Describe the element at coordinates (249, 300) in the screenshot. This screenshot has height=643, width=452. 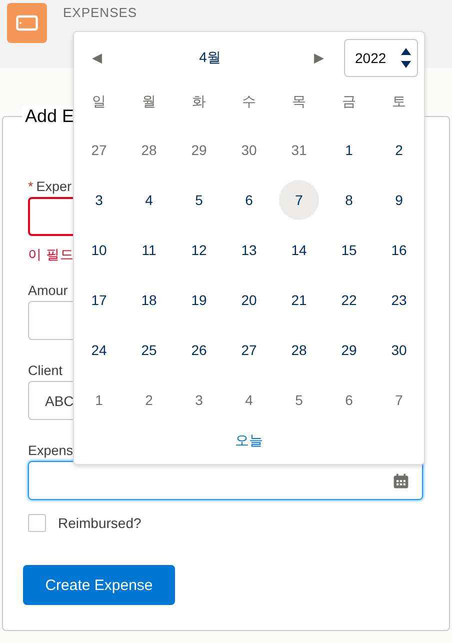
I see `day-cell: 20` at that location.